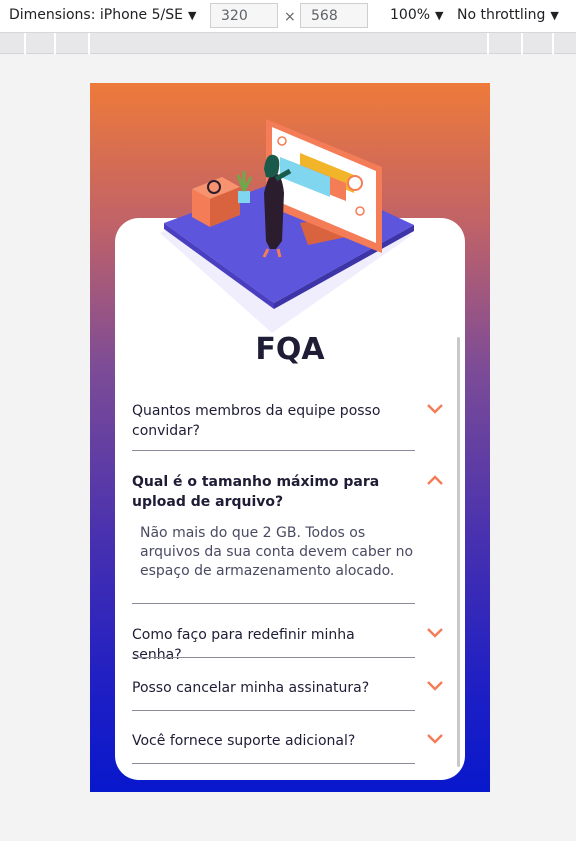 The height and width of the screenshot is (841, 576). I want to click on faq-item: Posso cancelar minha assinatura?, so click(287, 688).